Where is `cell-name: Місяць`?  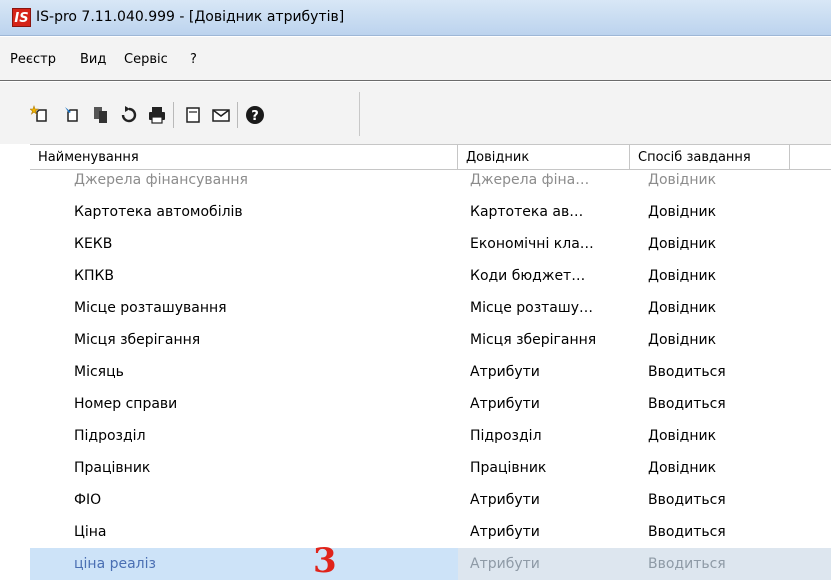 cell-name: Місяць is located at coordinates (99, 372).